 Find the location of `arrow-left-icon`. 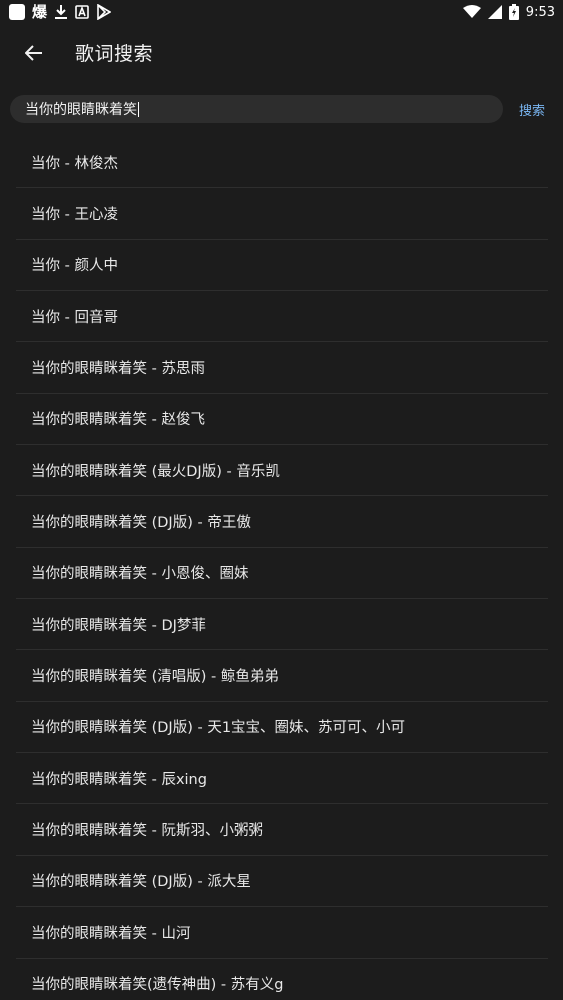

arrow-left-icon is located at coordinates (33, 52).